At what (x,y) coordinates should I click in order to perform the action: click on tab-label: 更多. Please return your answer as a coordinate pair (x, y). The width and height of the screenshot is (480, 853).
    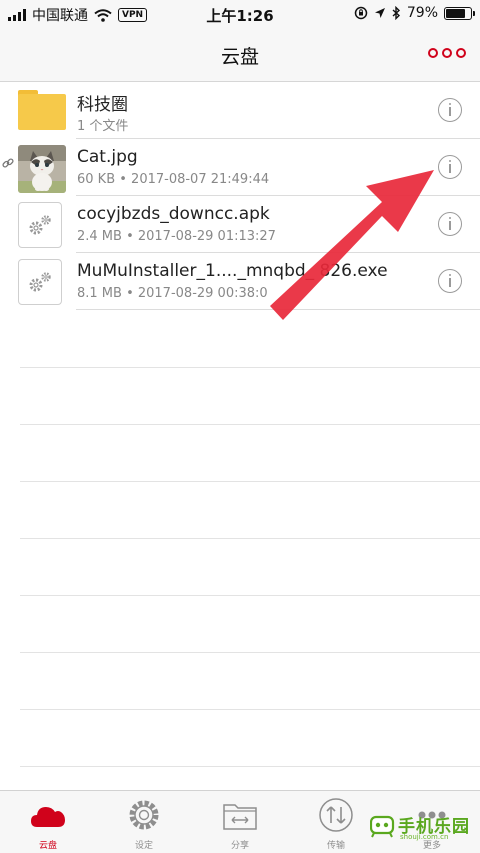
    Looking at the image, I should click on (431, 846).